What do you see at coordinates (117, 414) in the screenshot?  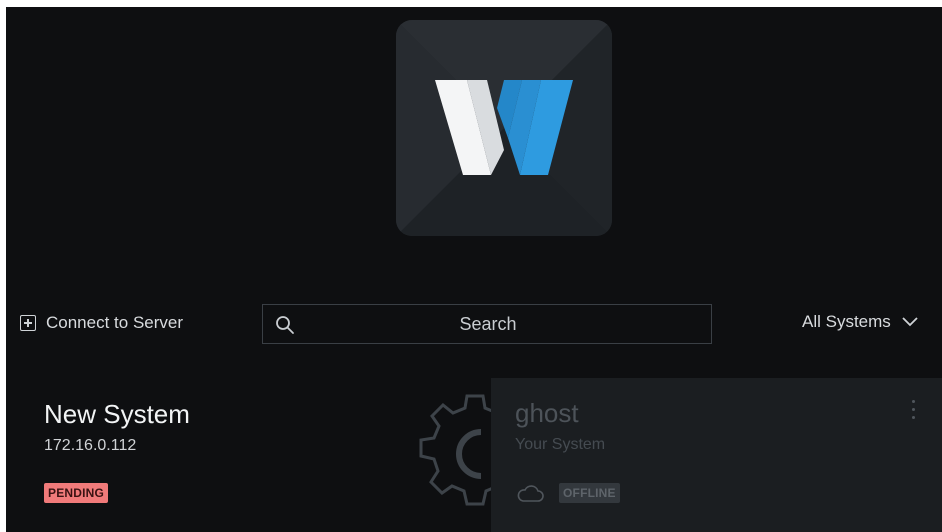 I see `system-name: New System` at bounding box center [117, 414].